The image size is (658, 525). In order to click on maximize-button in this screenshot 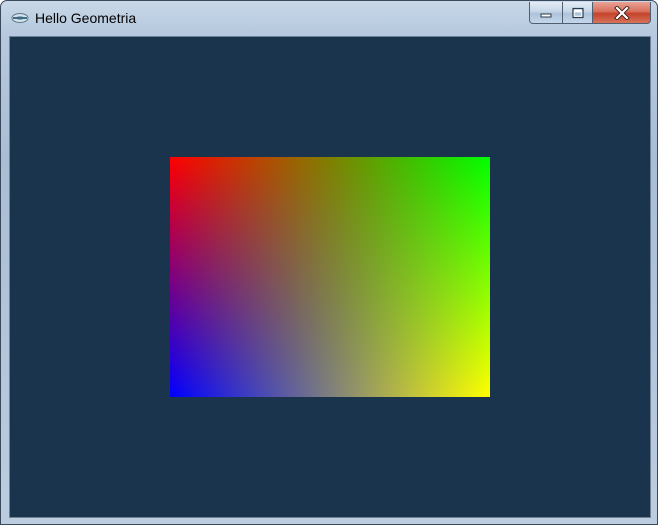, I will do `click(578, 13)`.